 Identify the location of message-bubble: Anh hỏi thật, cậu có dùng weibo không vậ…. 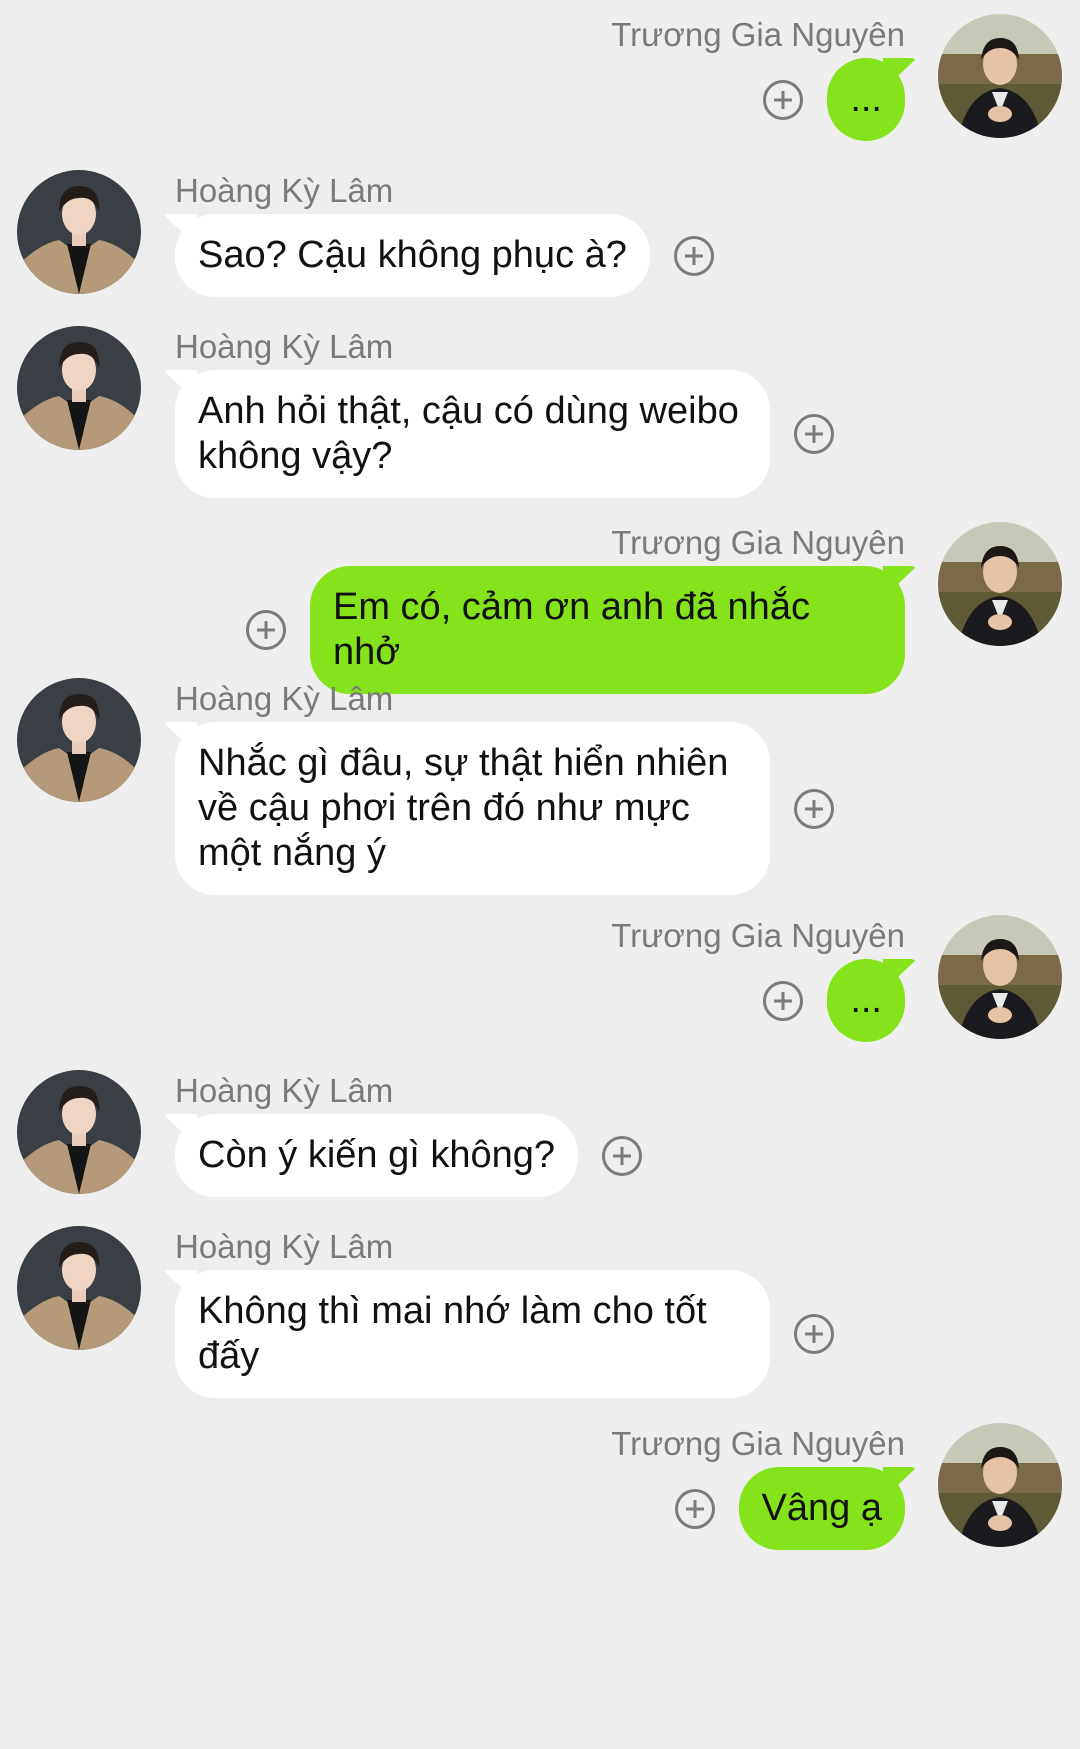
(472, 434).